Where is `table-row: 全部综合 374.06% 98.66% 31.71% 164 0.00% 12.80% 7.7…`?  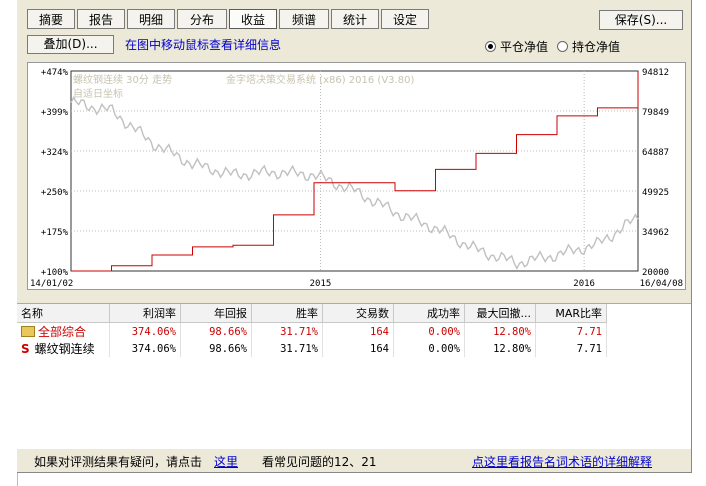
table-row: 全部综合 374.06% 98.66% 31.71% 164 0.00% 12.80% 7.7… is located at coordinates (312, 331).